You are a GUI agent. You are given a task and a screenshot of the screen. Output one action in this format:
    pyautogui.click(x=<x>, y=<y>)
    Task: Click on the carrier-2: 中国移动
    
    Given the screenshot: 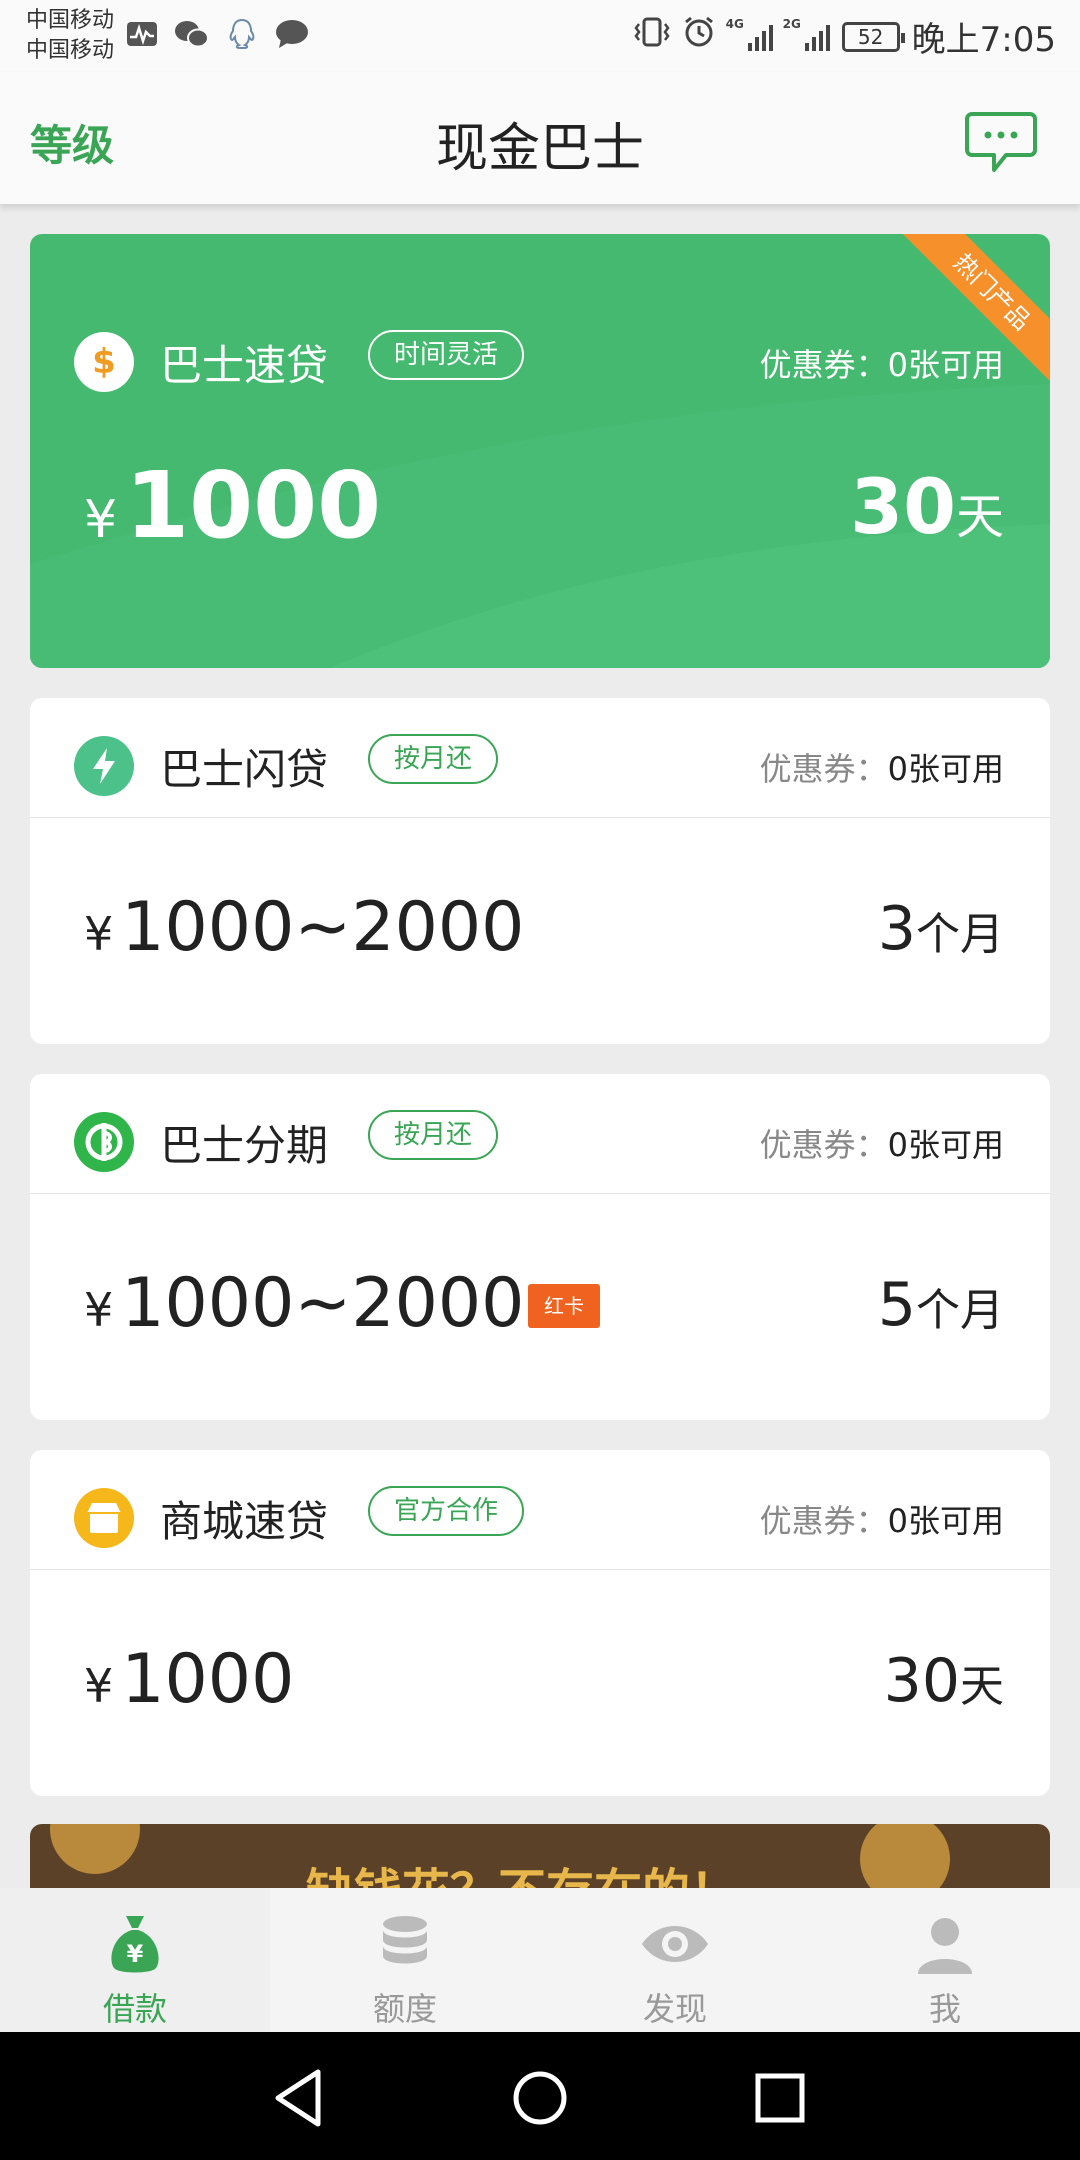 What is the action you would take?
    pyautogui.click(x=70, y=50)
    